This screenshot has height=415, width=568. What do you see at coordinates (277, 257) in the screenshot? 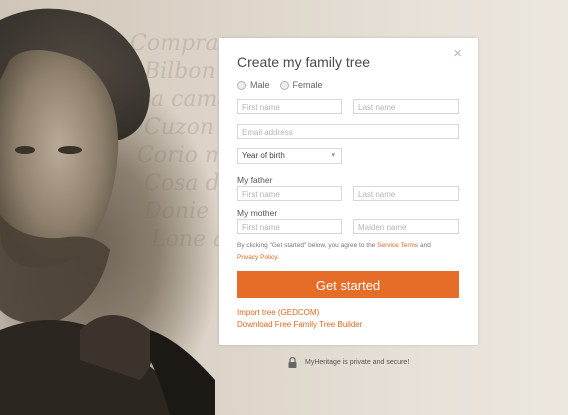
I see `terms-suffix: .` at bounding box center [277, 257].